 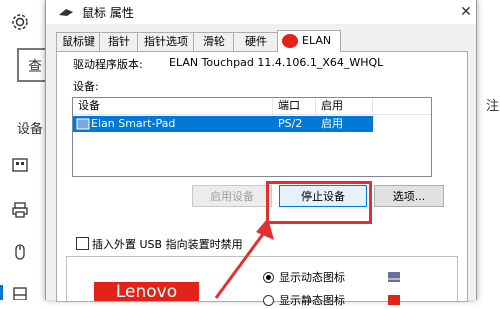 I want to click on tab-elan-label: ELAN, so click(x=317, y=40).